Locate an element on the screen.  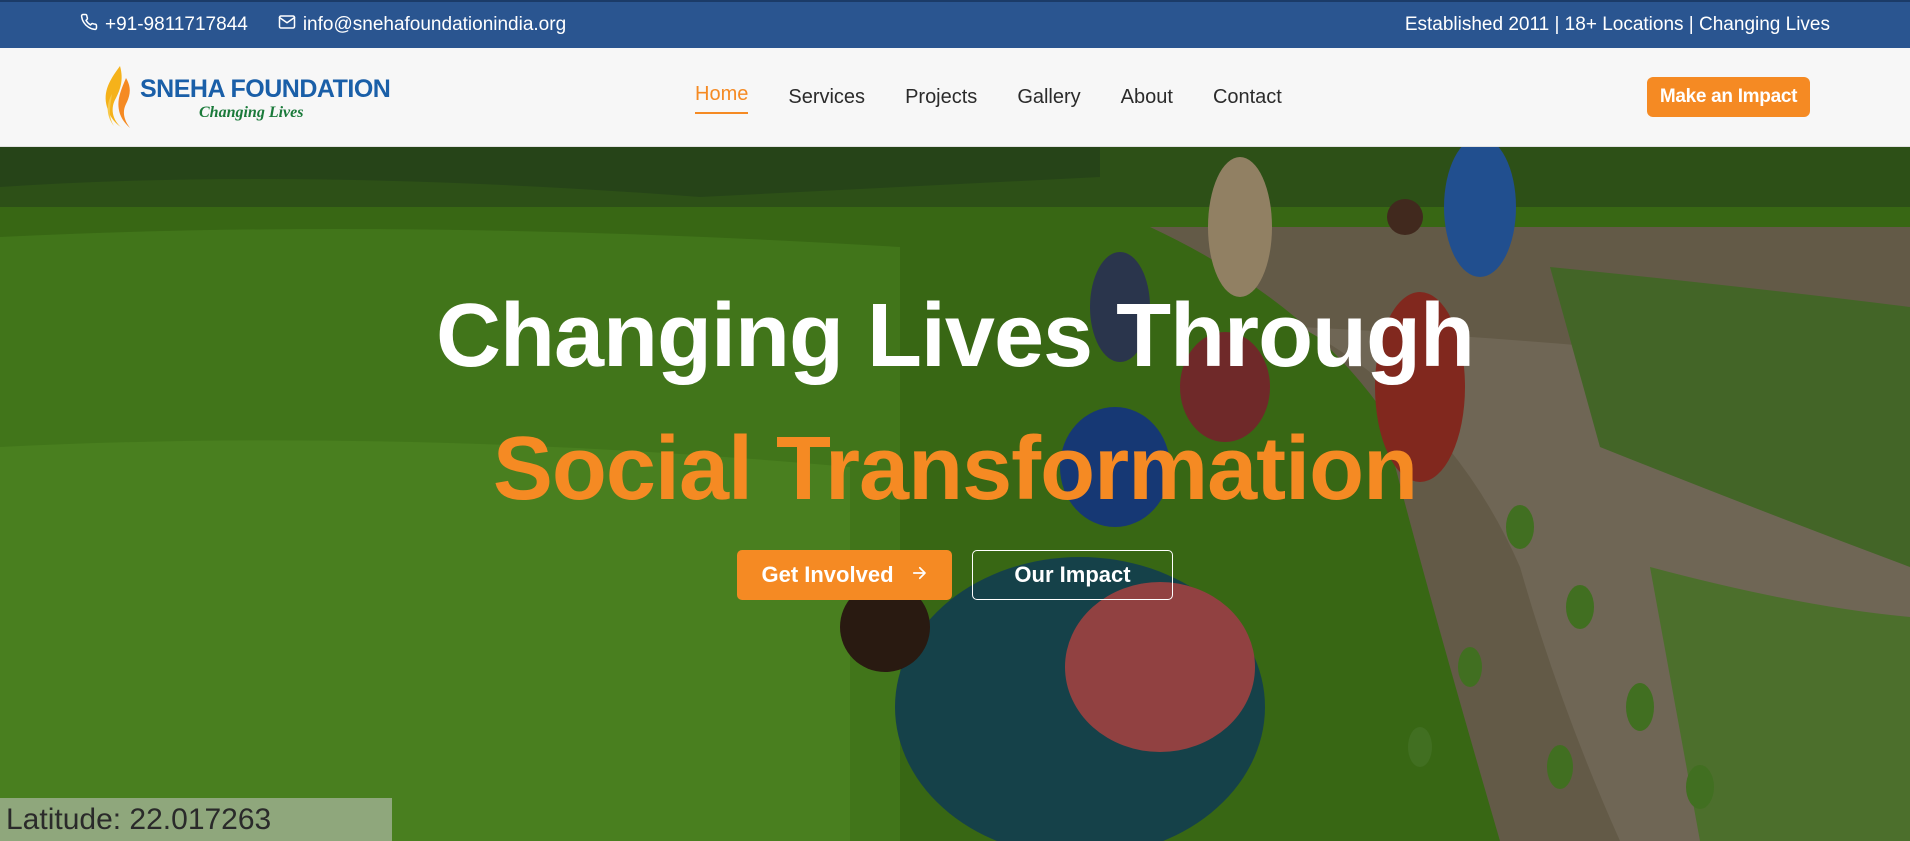
logo-slogan: Changing Lives is located at coordinates (251, 112).